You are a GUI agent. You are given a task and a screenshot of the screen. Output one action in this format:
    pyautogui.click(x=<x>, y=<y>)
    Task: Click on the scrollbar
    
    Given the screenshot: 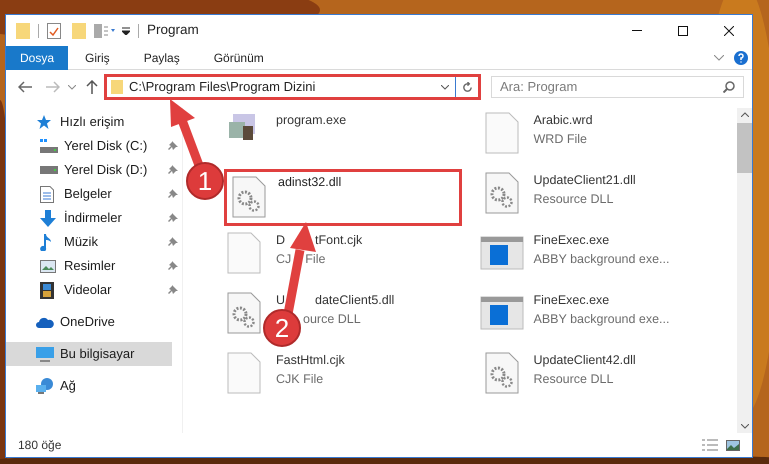 What is the action you would take?
    pyautogui.click(x=744, y=270)
    